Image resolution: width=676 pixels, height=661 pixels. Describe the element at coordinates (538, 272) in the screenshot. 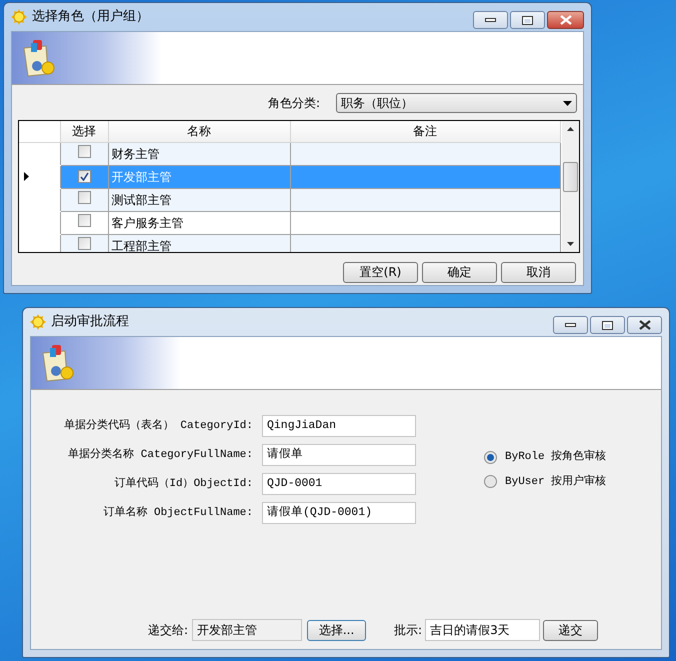

I see `dialog-button: 取消` at that location.